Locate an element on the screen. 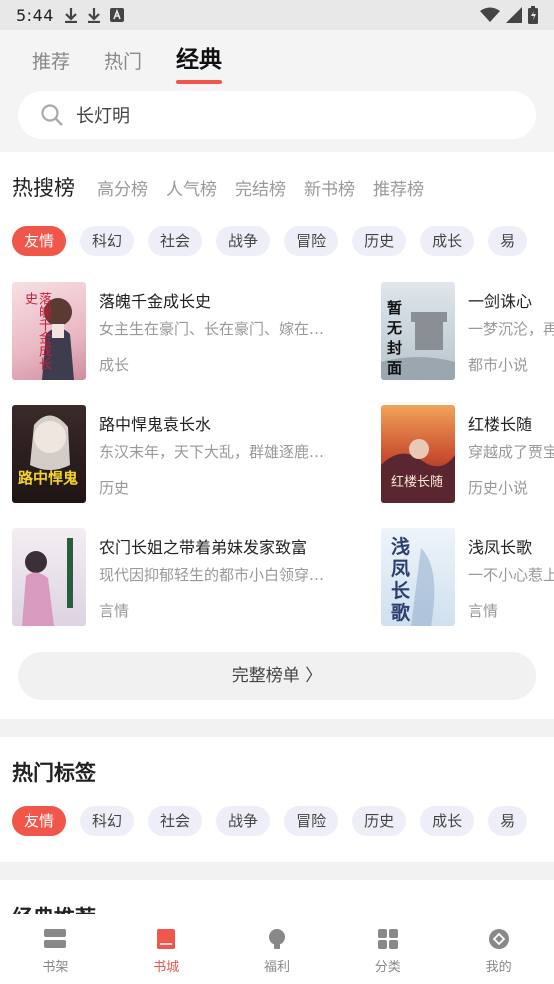 The image size is (554, 984). tag-growth: 成长 is located at coordinates (447, 821).